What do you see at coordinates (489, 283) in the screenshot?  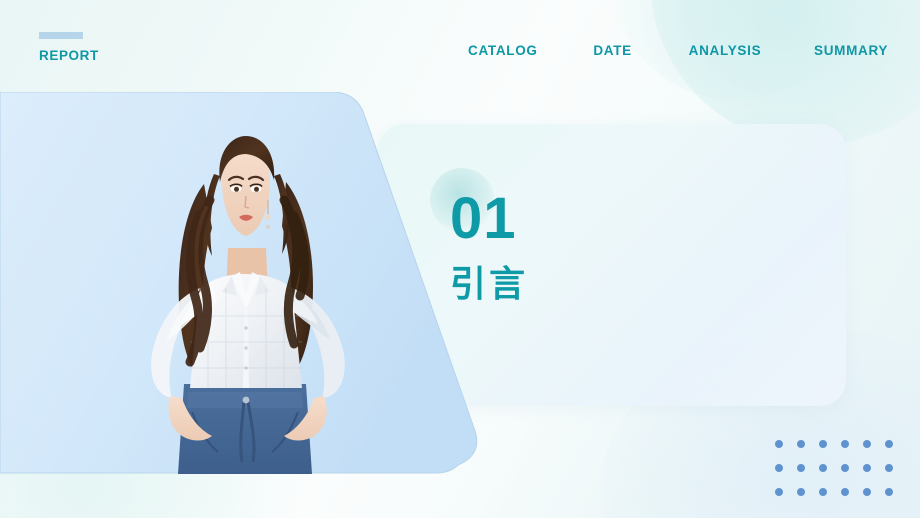 I see `section-title: 引言` at bounding box center [489, 283].